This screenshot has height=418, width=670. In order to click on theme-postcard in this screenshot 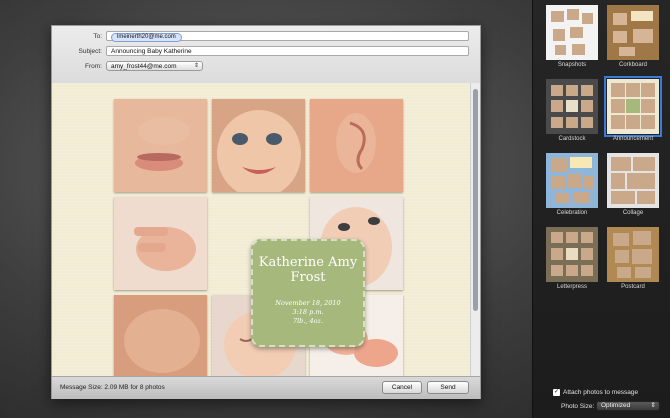, I will do `click(633, 254)`.